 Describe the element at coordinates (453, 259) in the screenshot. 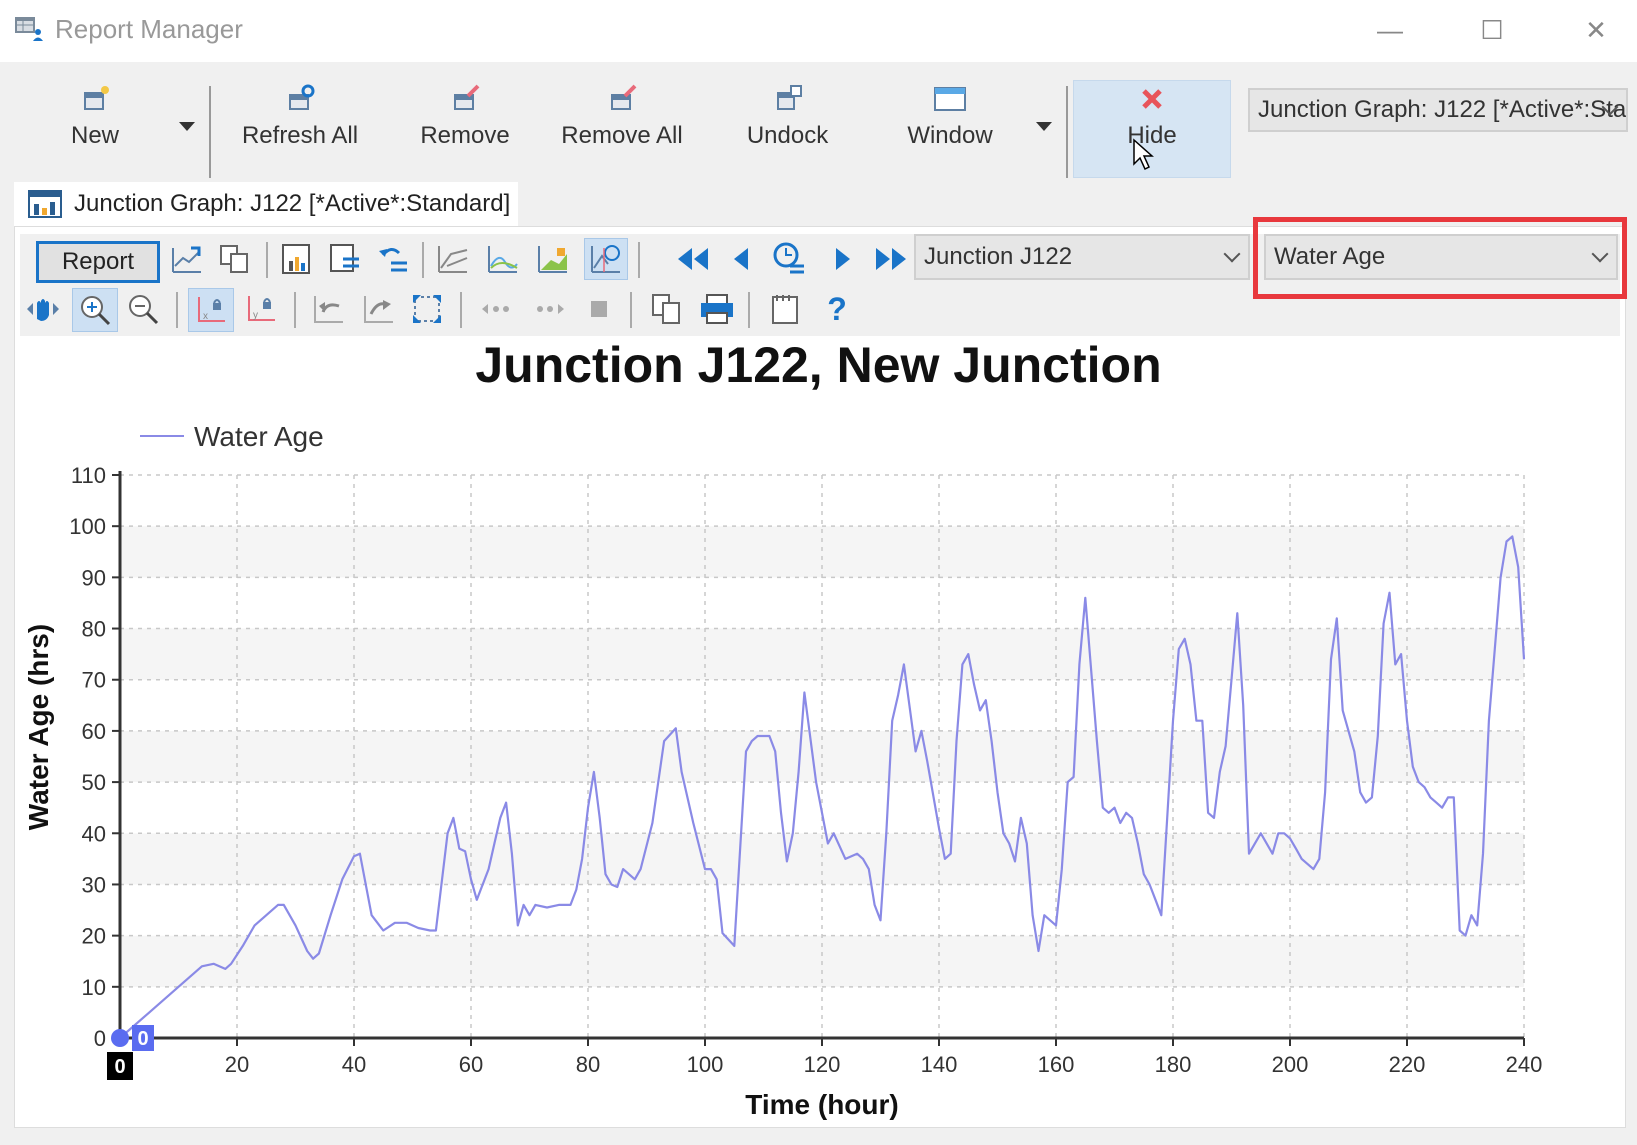

I see `line-chart-icon` at that location.